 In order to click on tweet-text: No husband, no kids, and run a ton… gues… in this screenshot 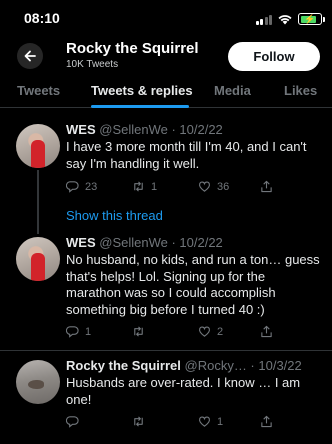, I will do `click(193, 284)`.